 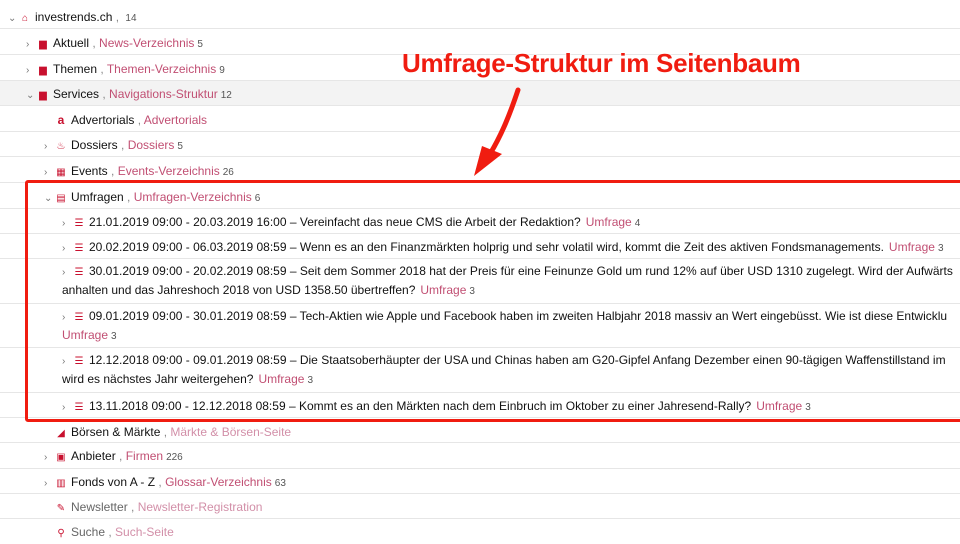 What do you see at coordinates (174, 457) in the screenshot?
I see `tree-item-count: 226` at bounding box center [174, 457].